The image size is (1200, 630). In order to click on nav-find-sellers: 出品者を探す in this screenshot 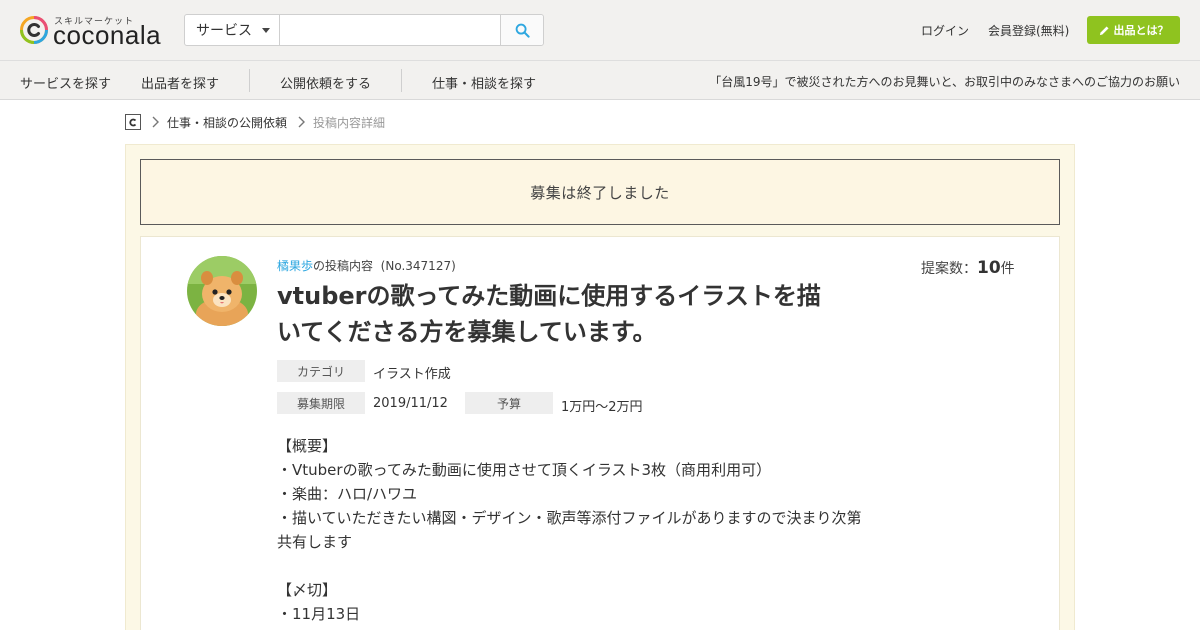, I will do `click(180, 82)`.